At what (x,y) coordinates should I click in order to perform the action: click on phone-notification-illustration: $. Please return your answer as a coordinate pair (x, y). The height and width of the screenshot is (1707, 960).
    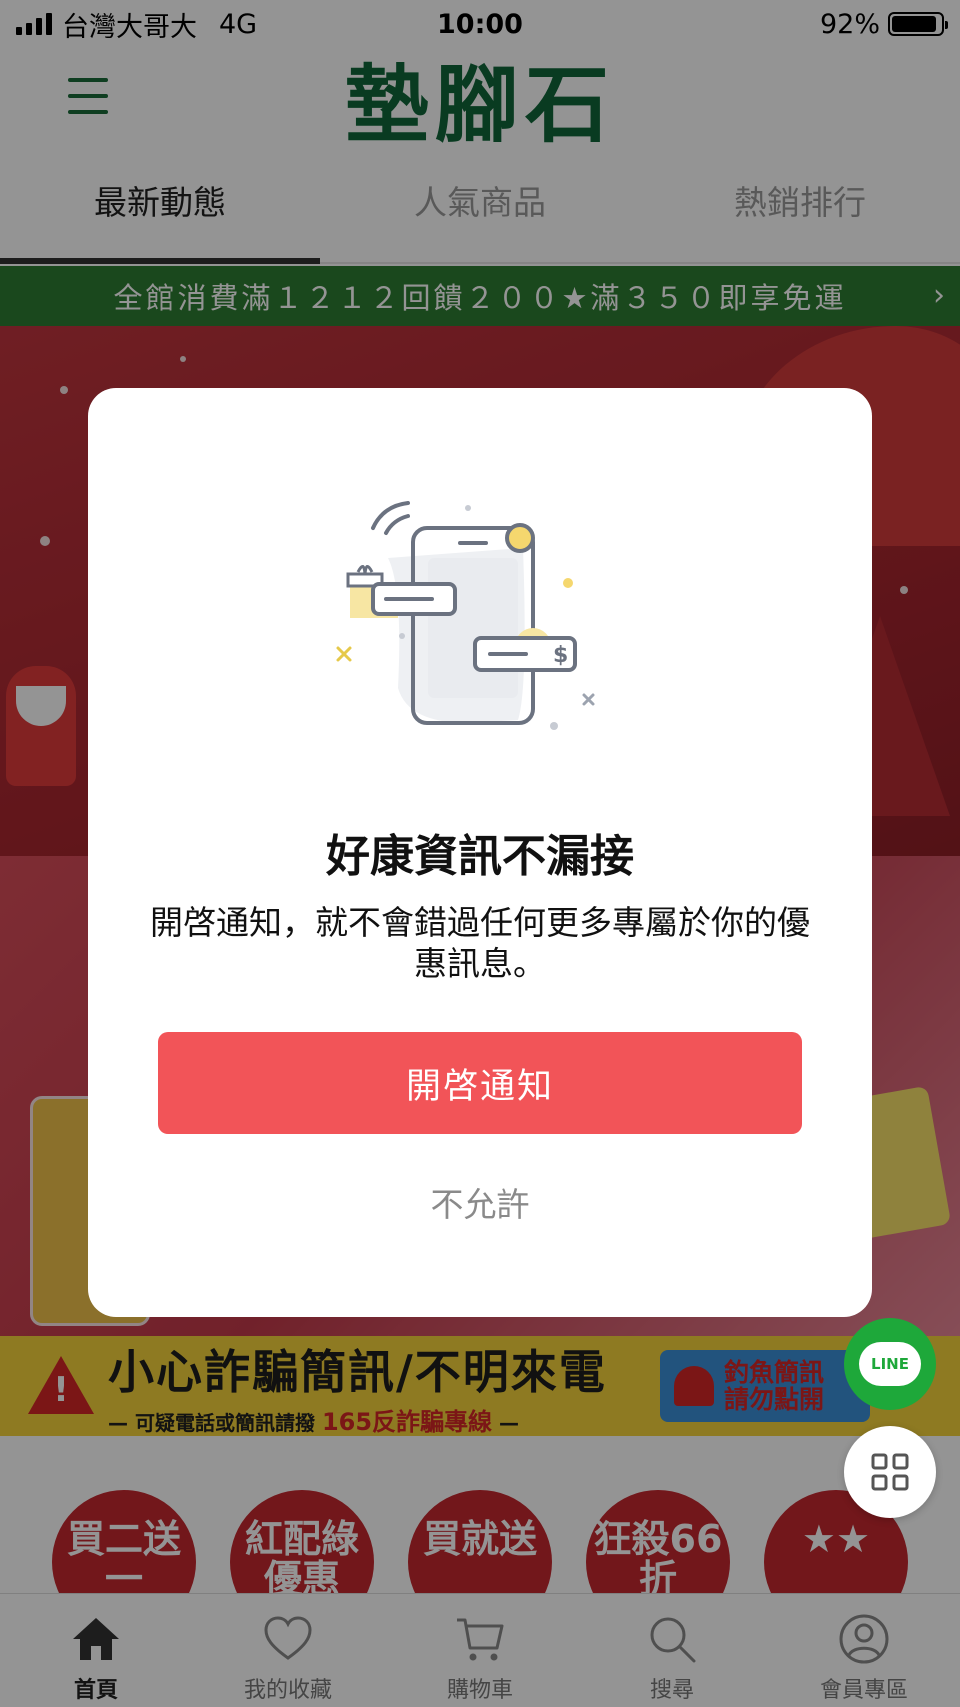
    Looking at the image, I should click on (465, 615).